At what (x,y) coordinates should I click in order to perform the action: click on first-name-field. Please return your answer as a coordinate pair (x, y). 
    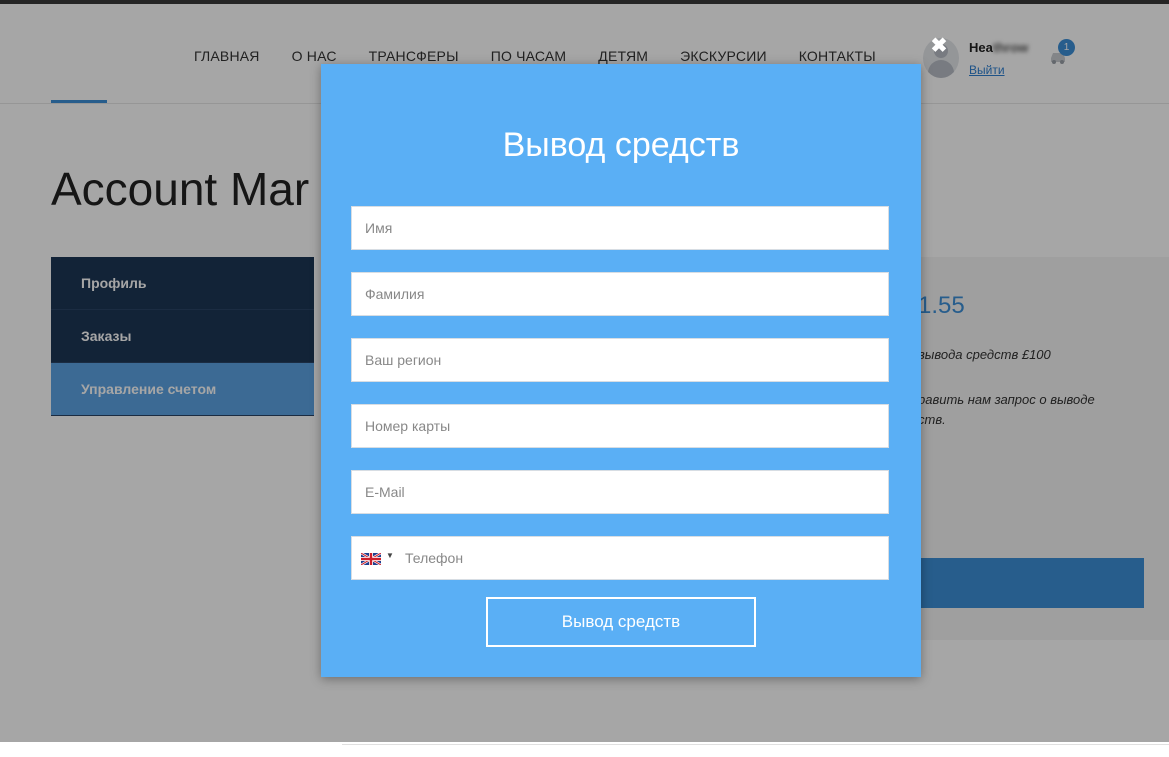
    Looking at the image, I should click on (620, 228).